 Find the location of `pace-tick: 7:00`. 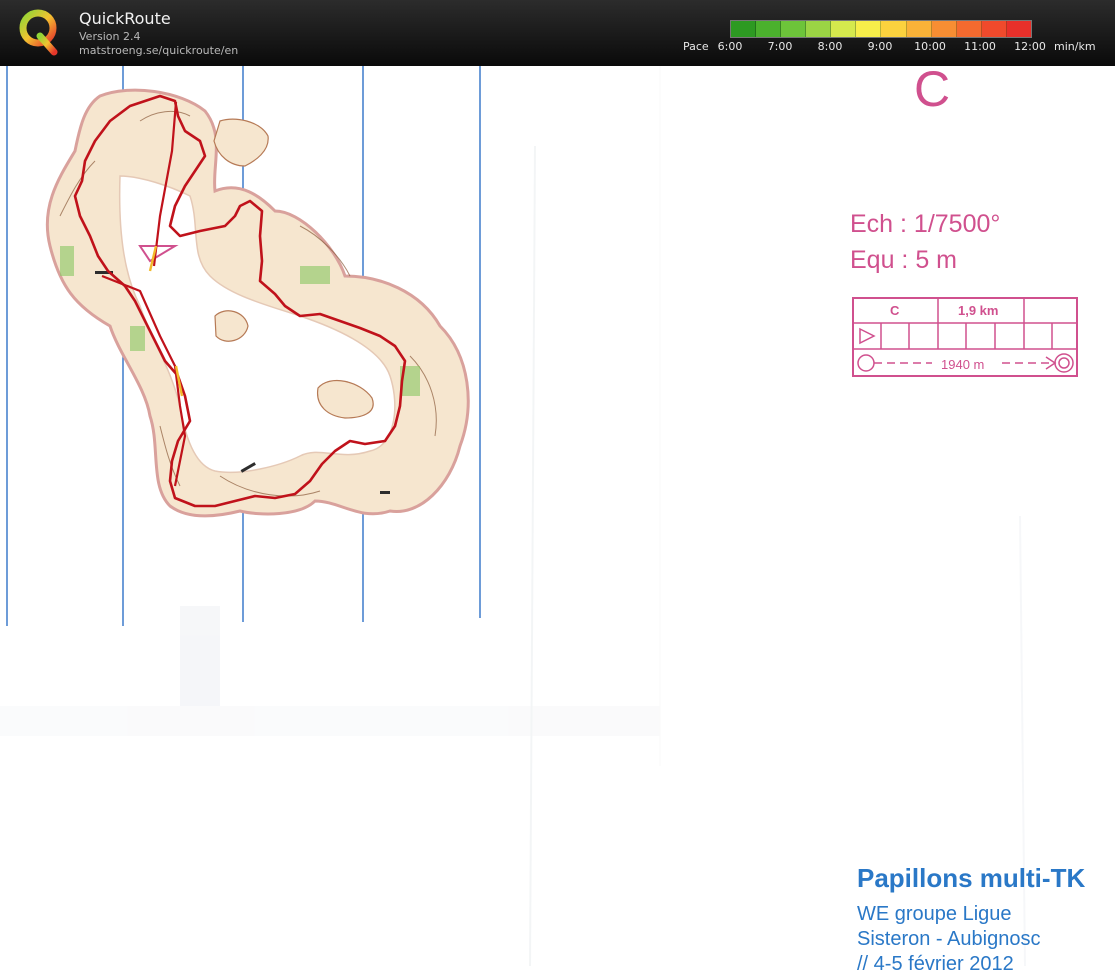

pace-tick: 7:00 is located at coordinates (780, 46).